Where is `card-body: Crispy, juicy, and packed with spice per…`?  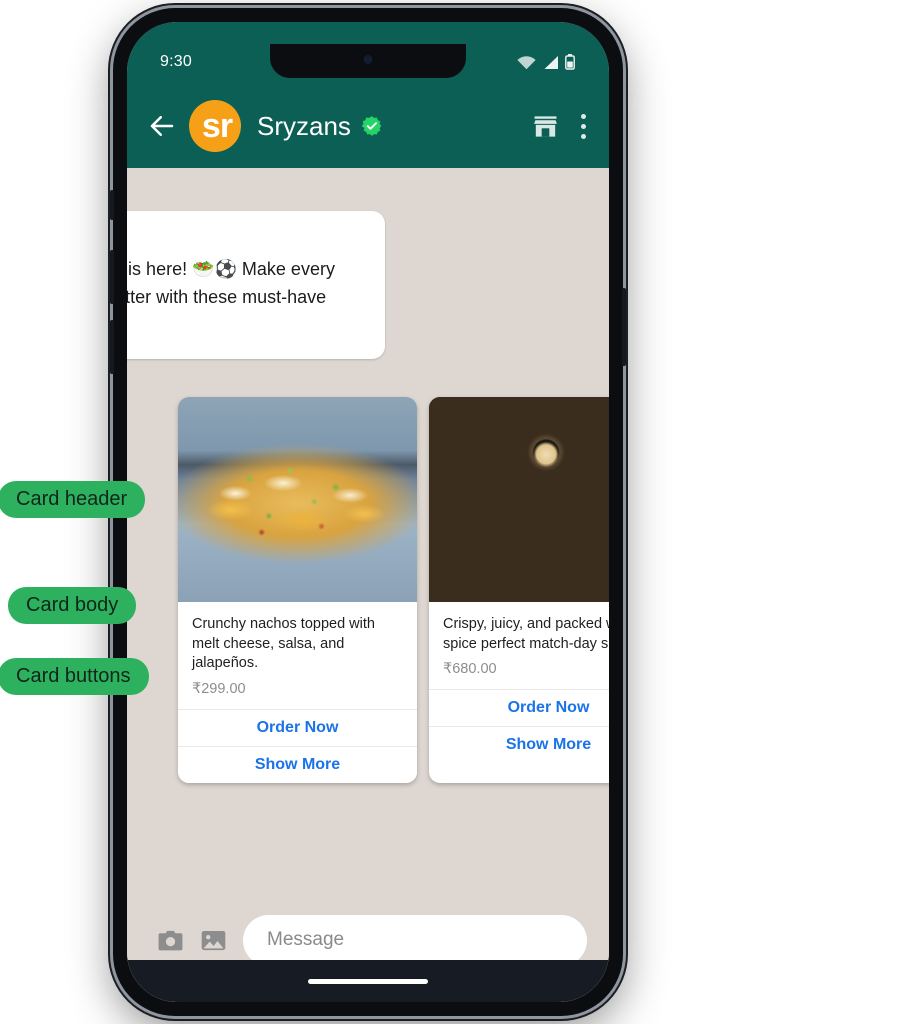
card-body: Crispy, juicy, and packed with spice per… is located at coordinates (519, 645).